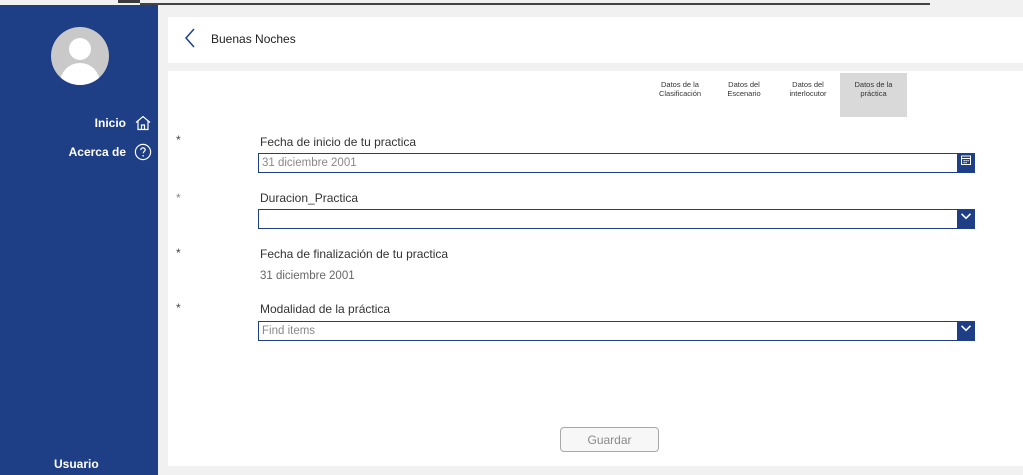  I want to click on tab-label-line2: interlocutor, so click(808, 93).